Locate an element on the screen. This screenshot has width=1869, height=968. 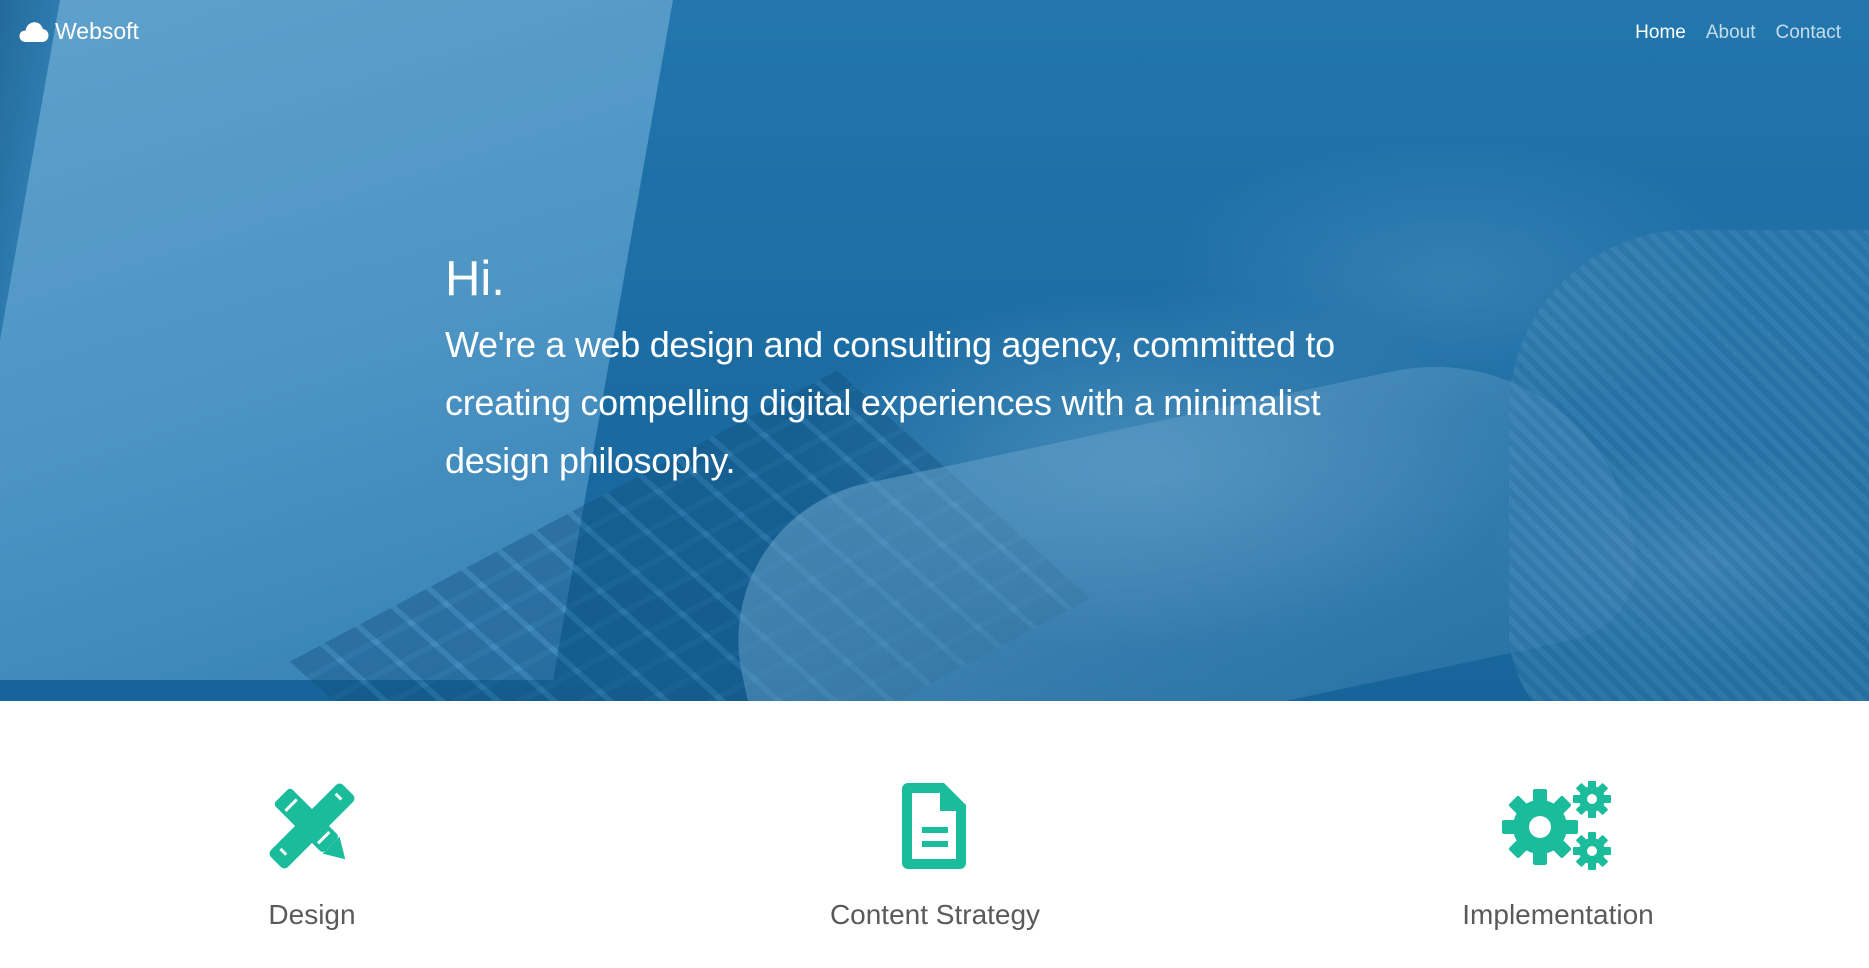
nav-contact: Contact is located at coordinates (1808, 33).